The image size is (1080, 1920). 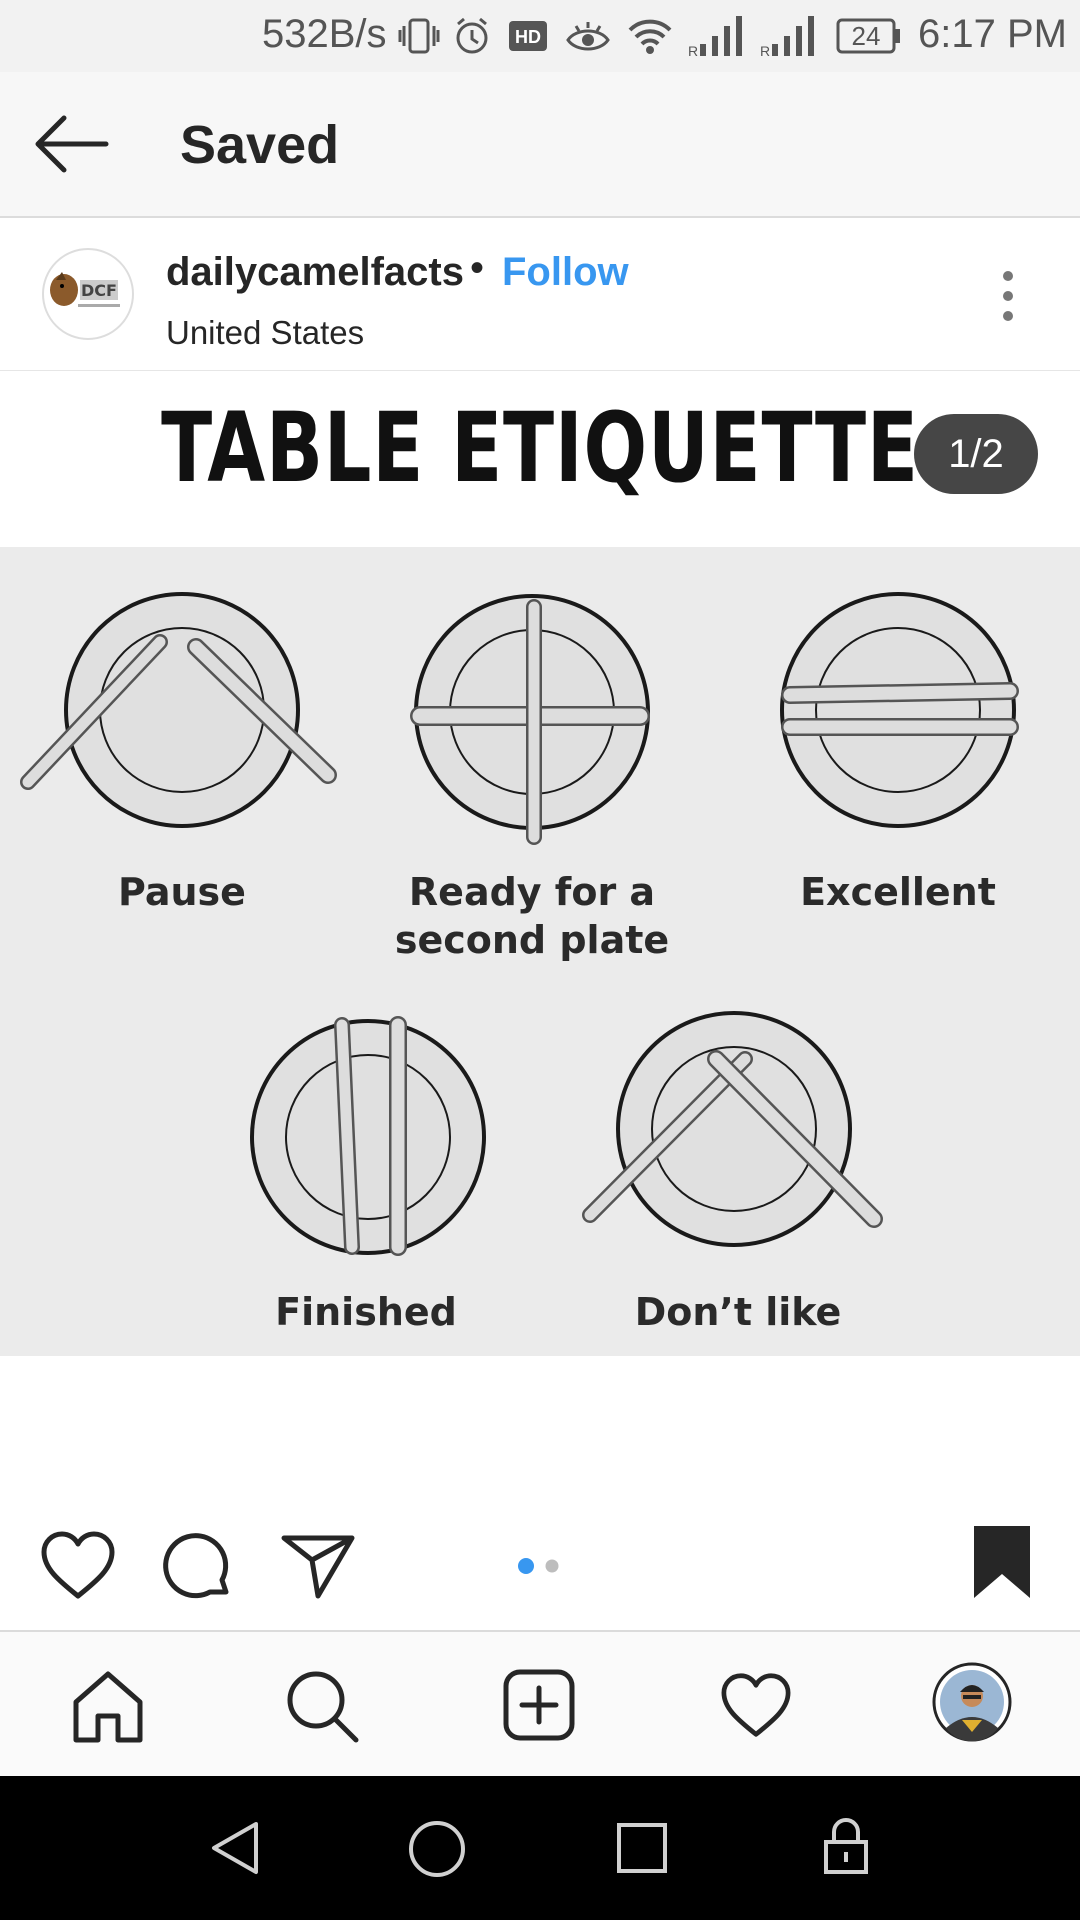 I want to click on circle-home-icon, so click(x=437, y=1849).